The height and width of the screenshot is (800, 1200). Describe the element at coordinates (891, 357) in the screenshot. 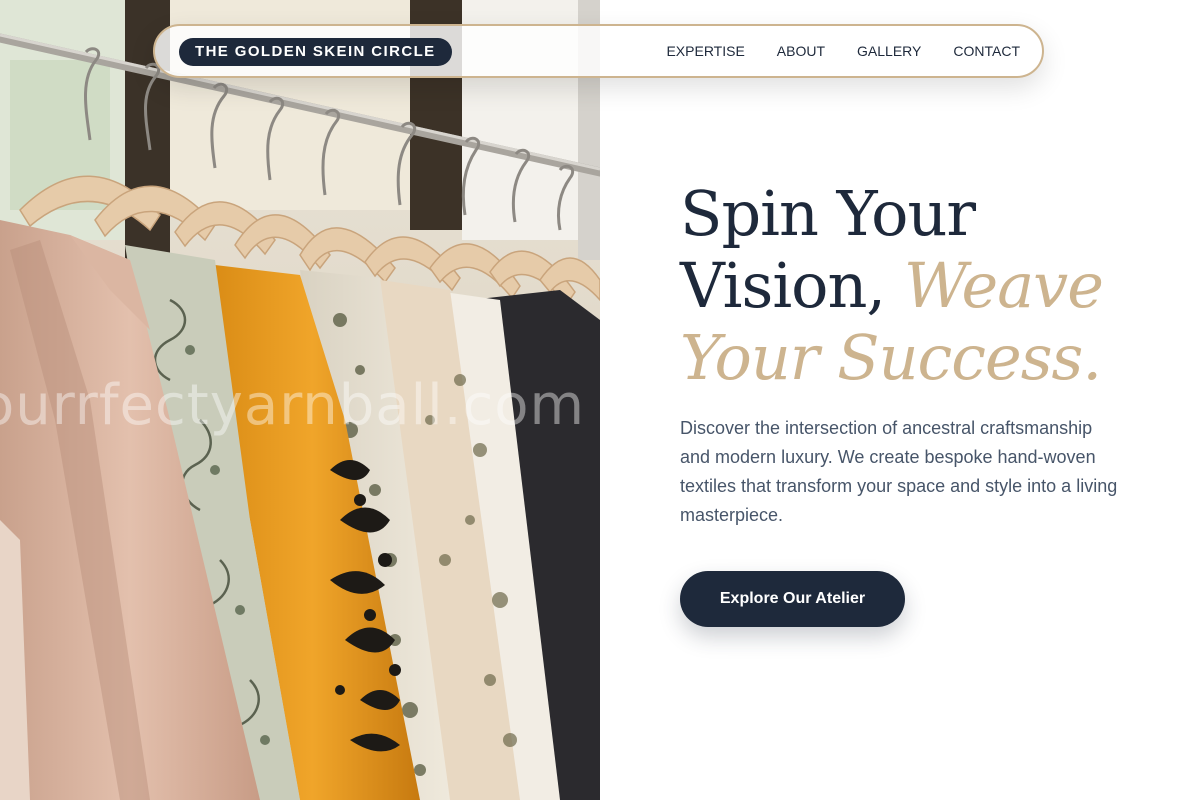

I see `headline-accent-success: Your Success.` at that location.